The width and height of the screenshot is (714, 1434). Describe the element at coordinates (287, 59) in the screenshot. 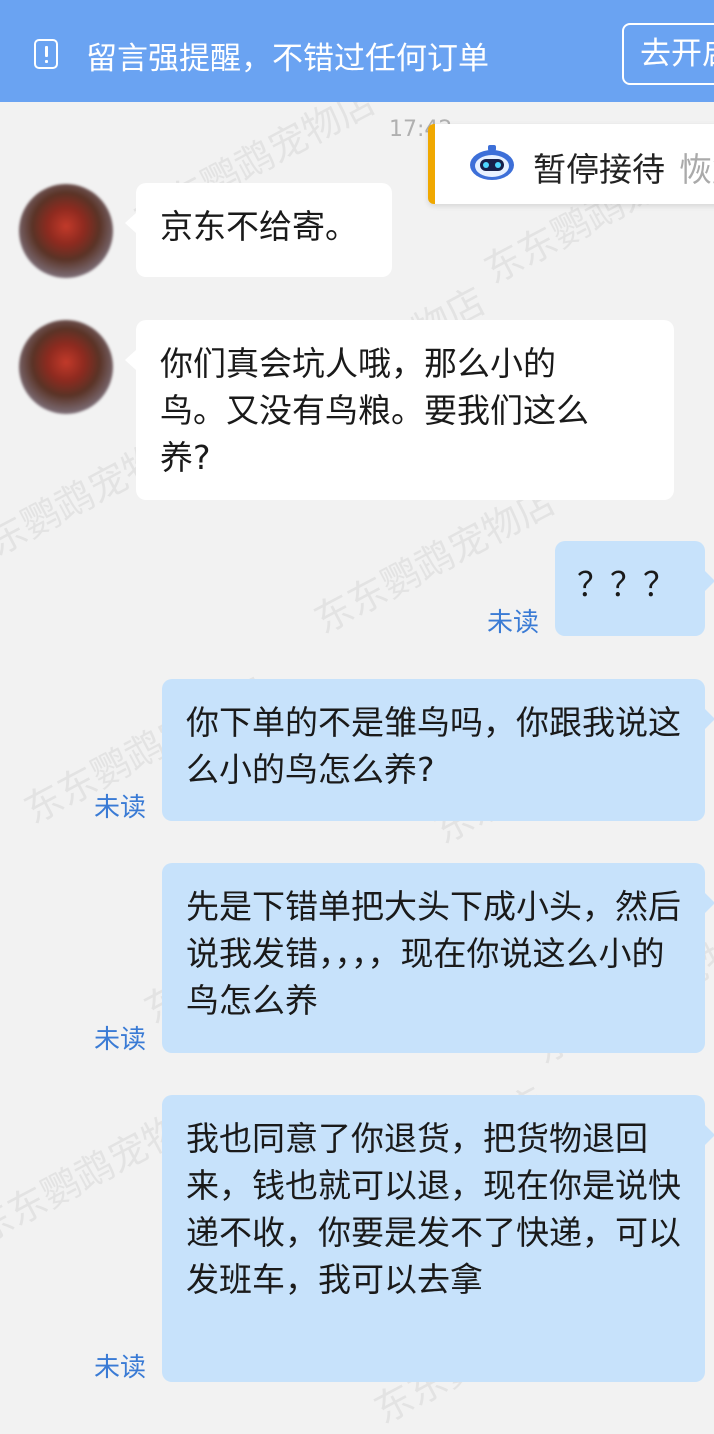

I see `banner-text: 留言强提醒，不错过任何订单` at that location.